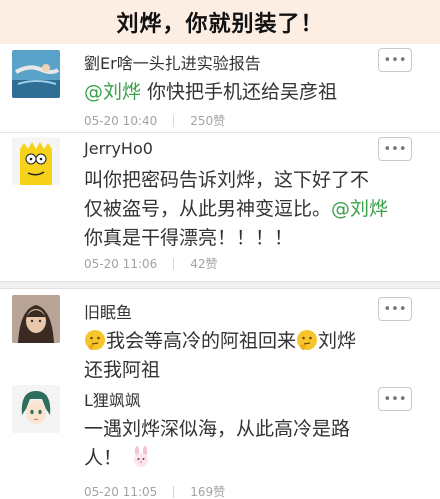 This screenshot has width=440, height=499. I want to click on comment-line: 我会等高冷的阿祖回来 刘烨, so click(249, 341).